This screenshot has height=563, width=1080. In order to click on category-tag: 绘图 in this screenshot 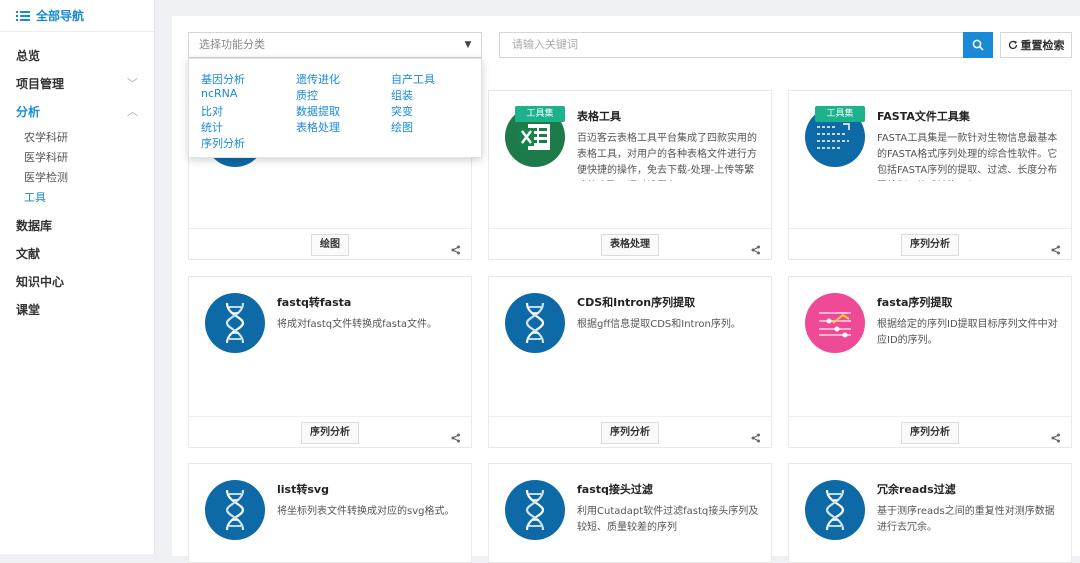, I will do `click(330, 245)`.